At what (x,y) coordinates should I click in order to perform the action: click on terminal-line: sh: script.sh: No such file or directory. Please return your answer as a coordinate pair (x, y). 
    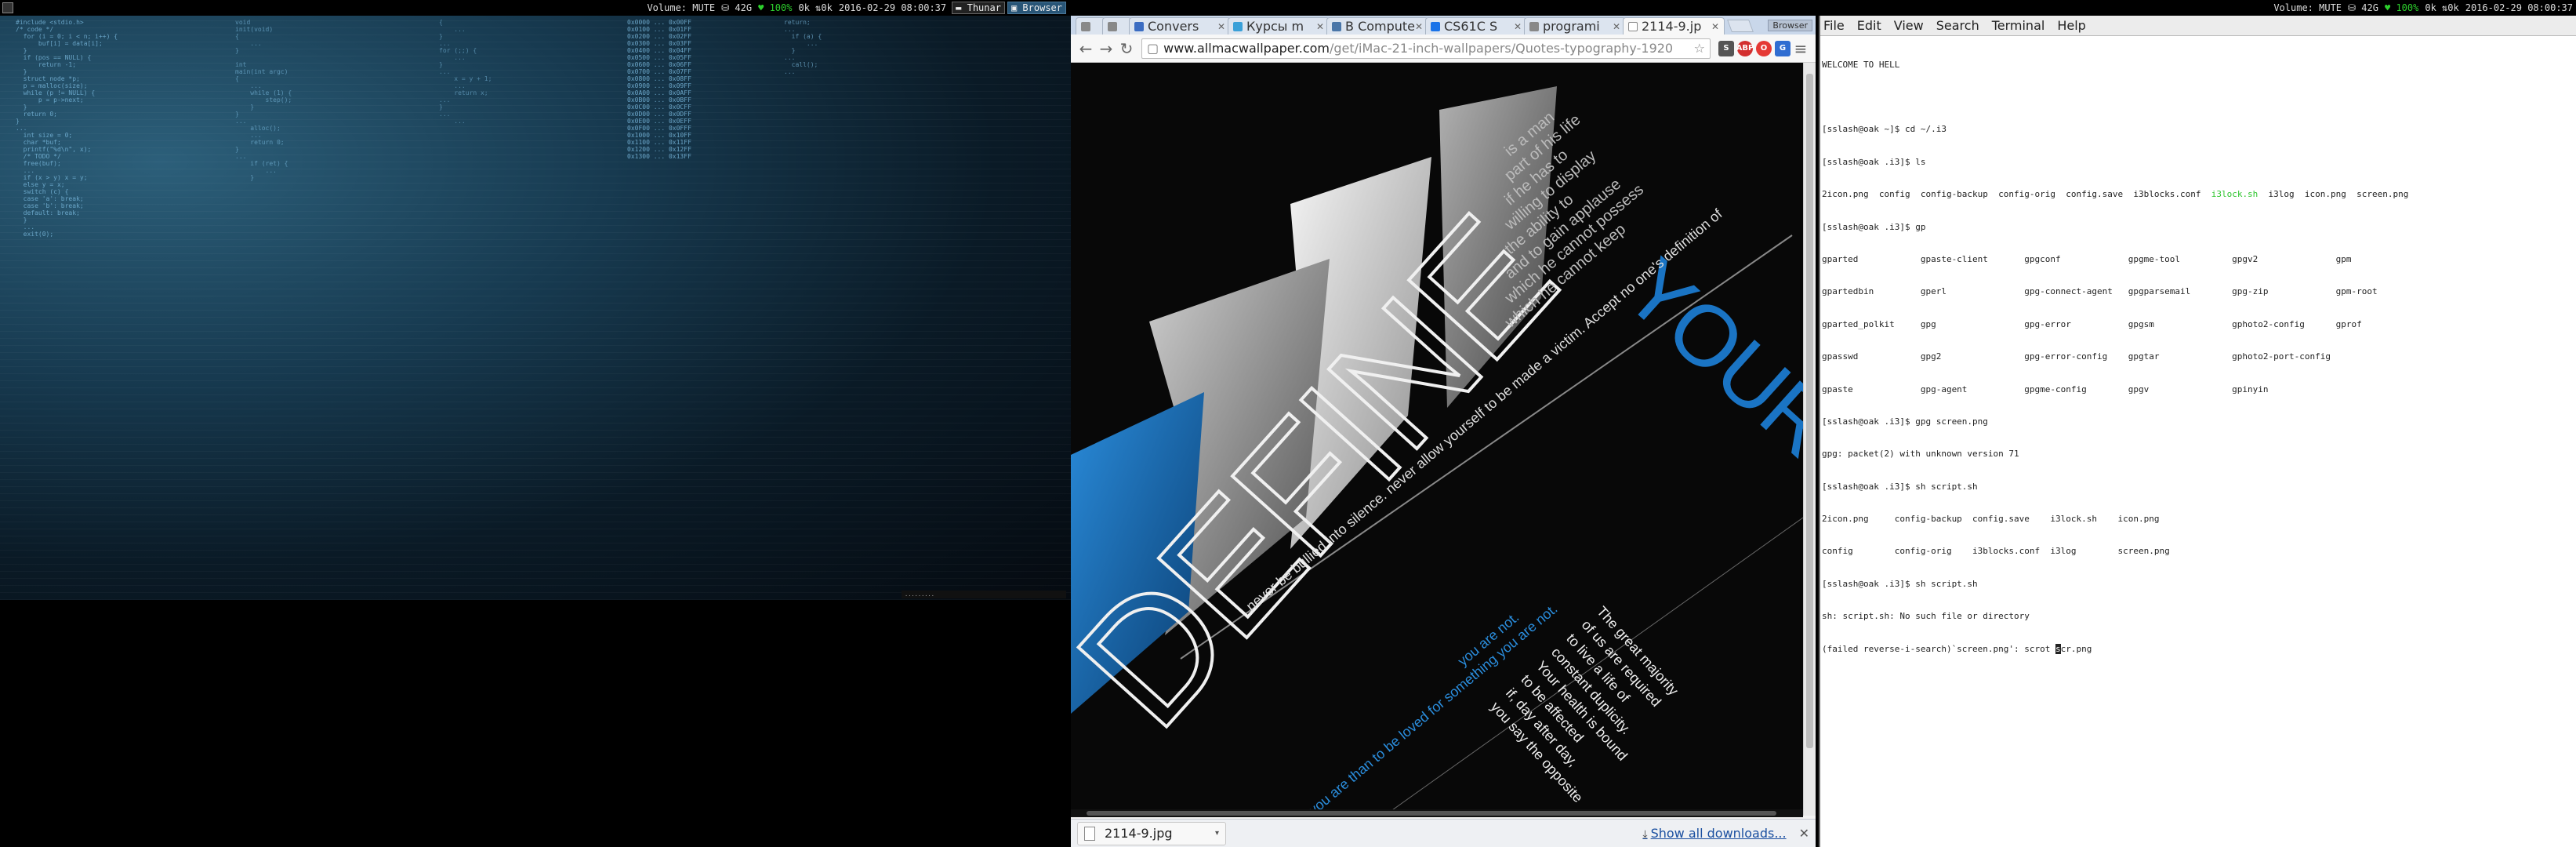
    Looking at the image, I should click on (1926, 616).